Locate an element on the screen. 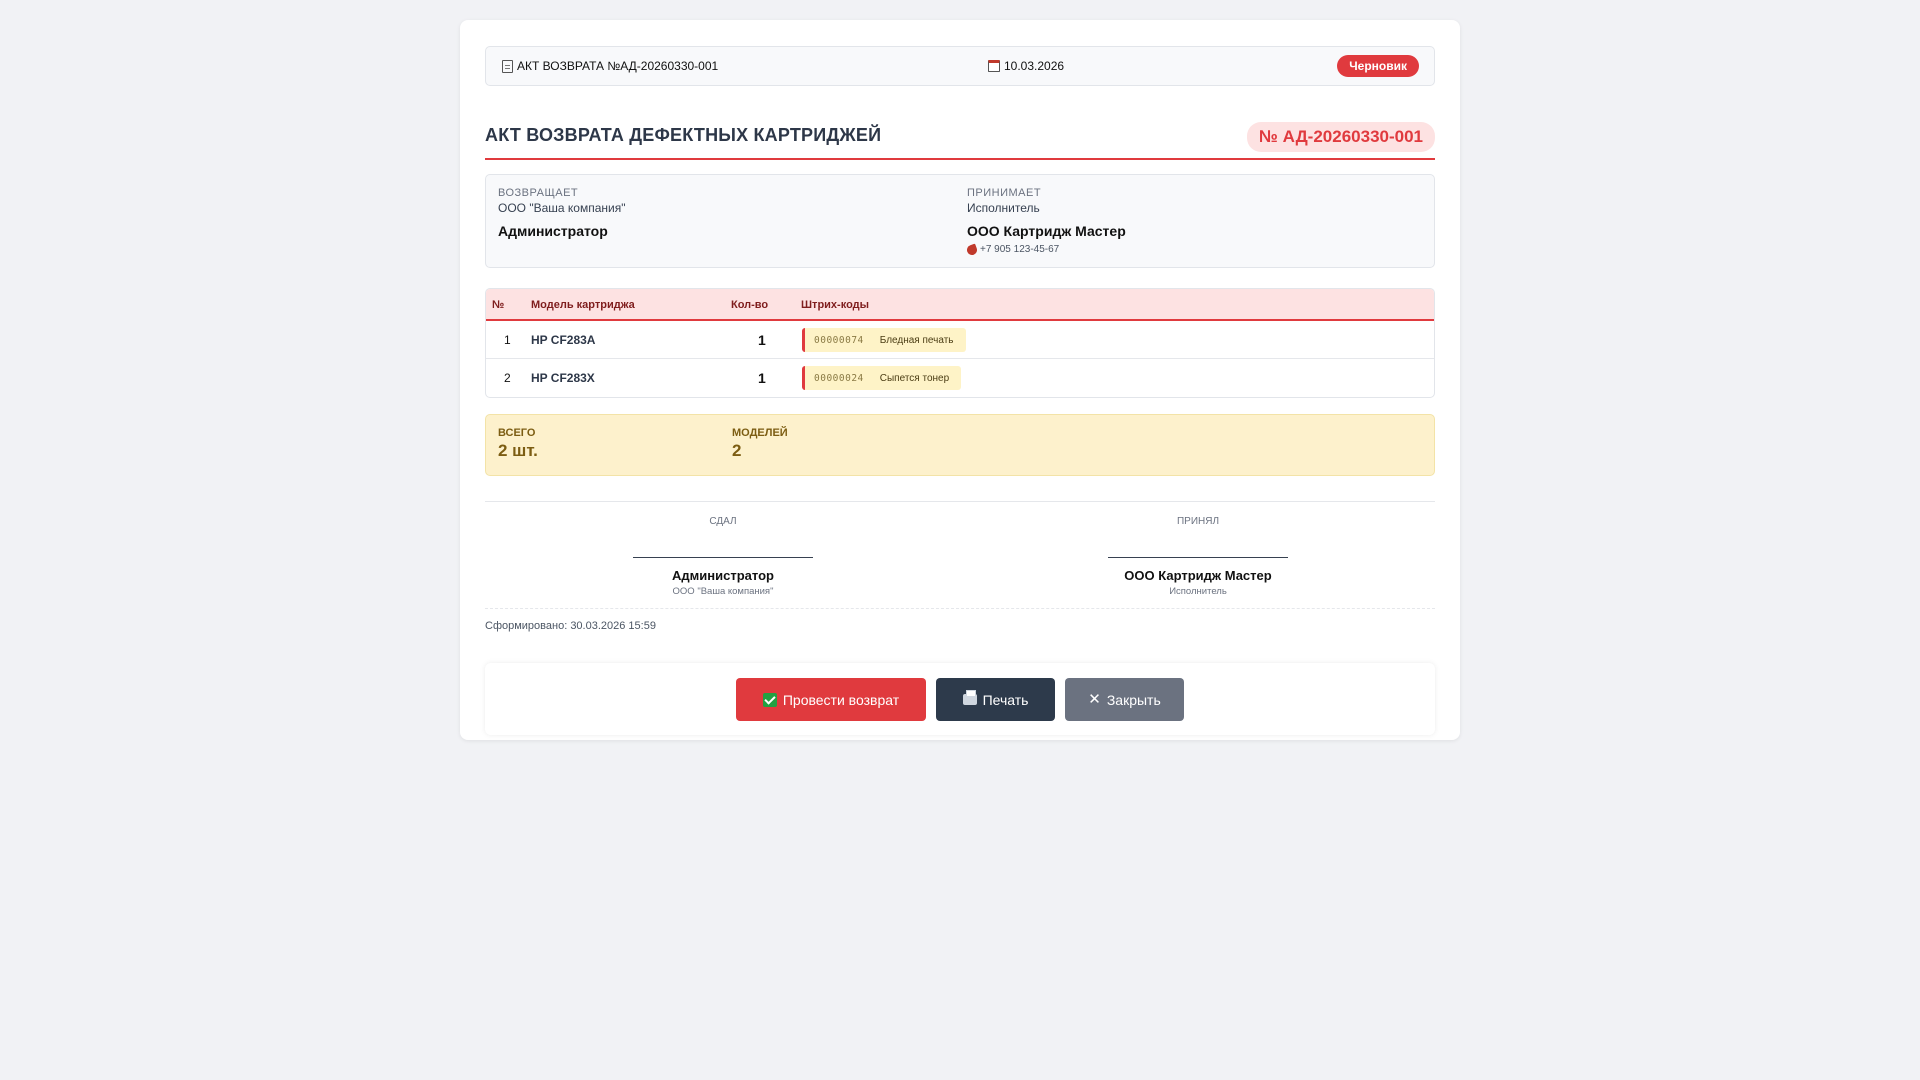 Image resolution: width=1920 pixels, height=1080 pixels. receiver-org: Исполнитель is located at coordinates (1003, 208).